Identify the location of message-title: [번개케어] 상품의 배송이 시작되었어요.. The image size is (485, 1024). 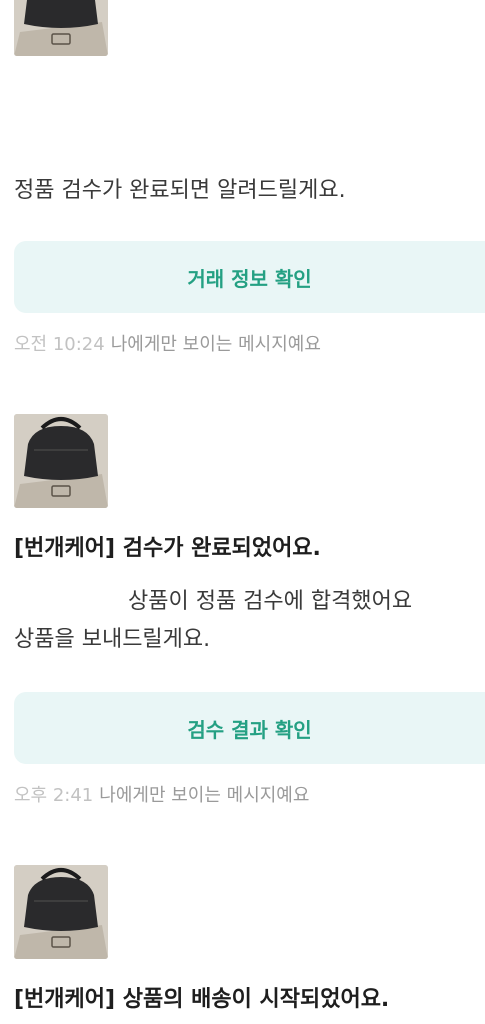
(202, 999).